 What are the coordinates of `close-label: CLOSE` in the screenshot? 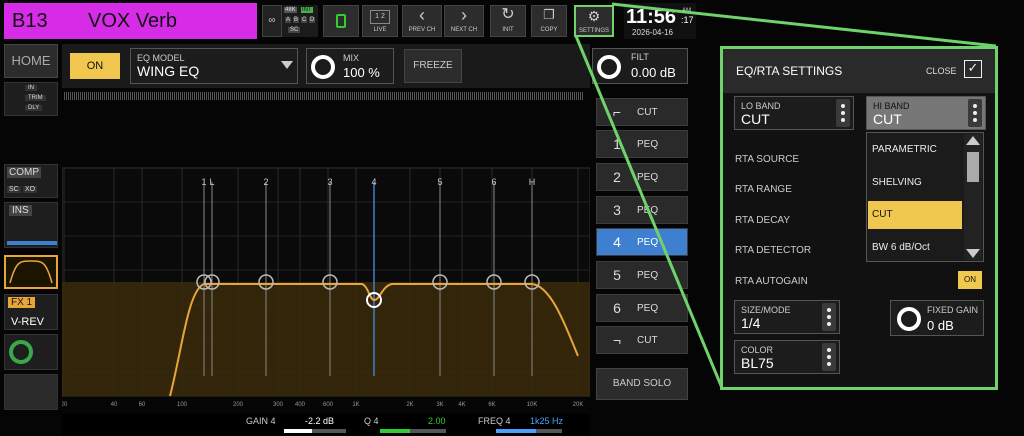 It's located at (941, 71).